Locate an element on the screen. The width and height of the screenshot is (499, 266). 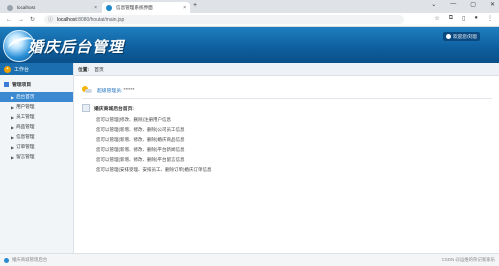
footer-logo-icon is located at coordinates (6, 260).